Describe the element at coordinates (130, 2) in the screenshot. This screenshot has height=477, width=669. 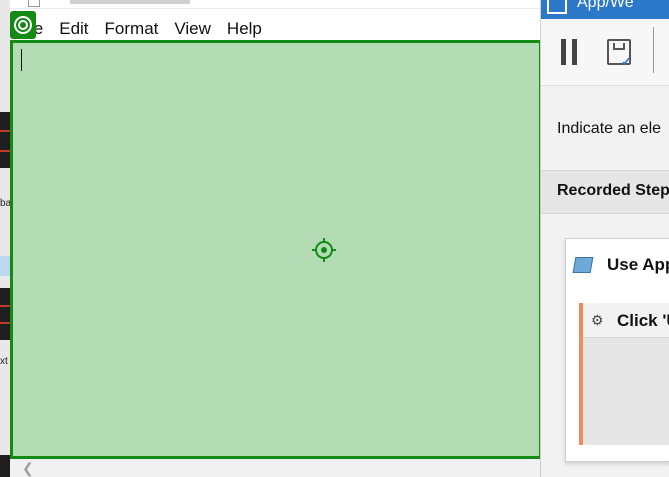
I see `notepad-title-text` at that location.